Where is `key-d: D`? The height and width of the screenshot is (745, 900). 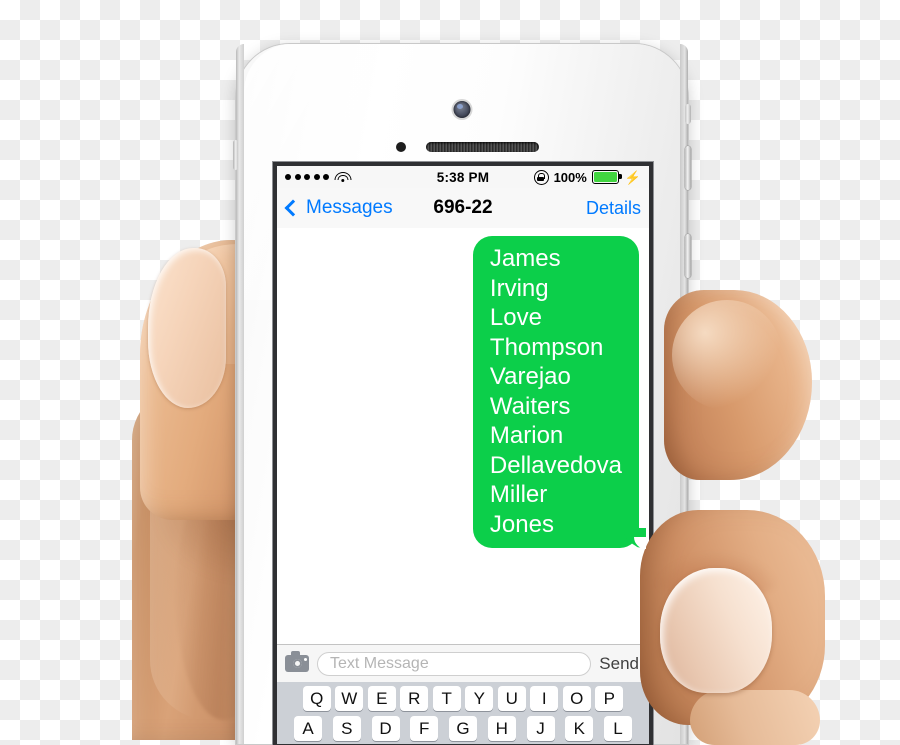 key-d: D is located at coordinates (385, 728).